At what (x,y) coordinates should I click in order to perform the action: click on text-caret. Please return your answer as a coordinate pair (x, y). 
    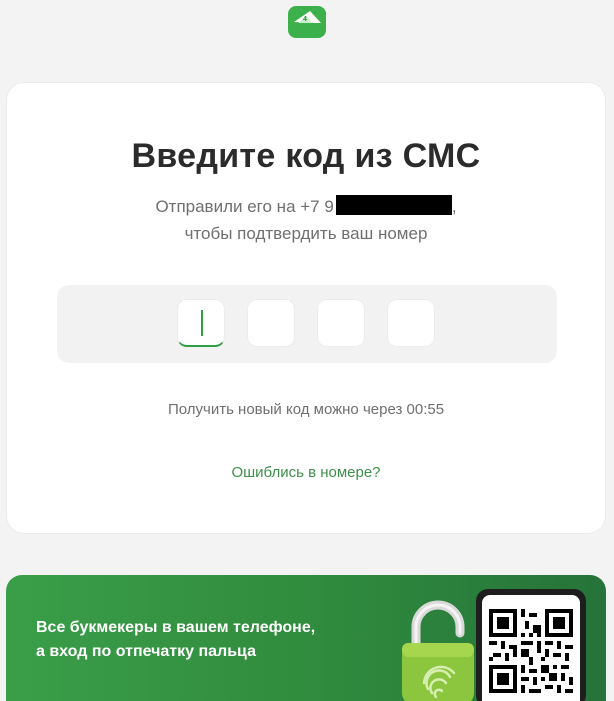
    Looking at the image, I should click on (202, 323).